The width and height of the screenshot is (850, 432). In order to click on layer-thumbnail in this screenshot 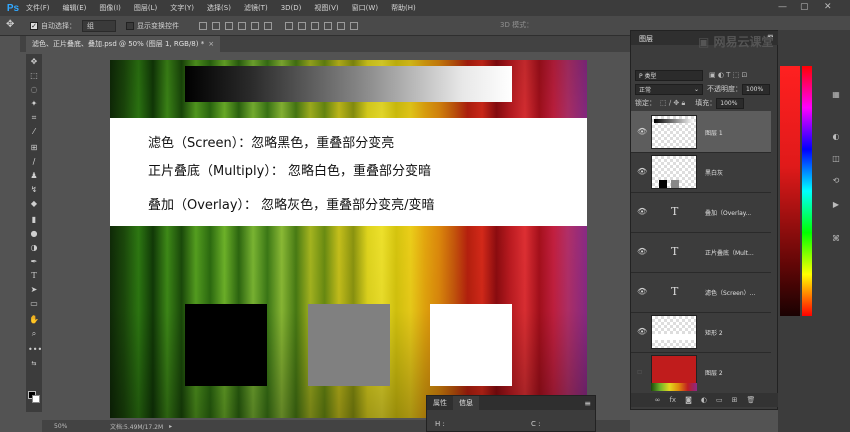, I will do `click(674, 132)`.